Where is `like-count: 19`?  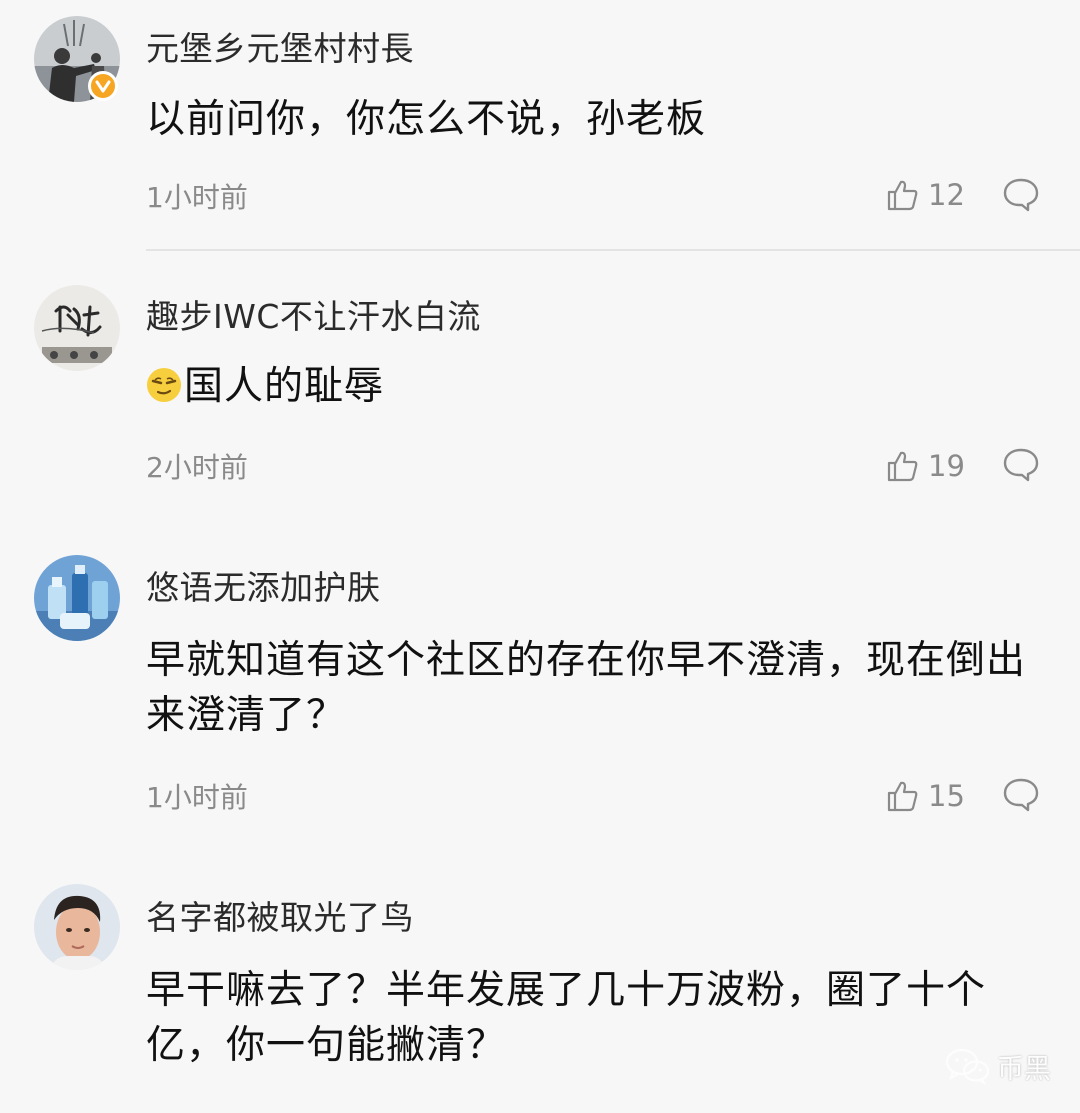
like-count: 19 is located at coordinates (946, 466).